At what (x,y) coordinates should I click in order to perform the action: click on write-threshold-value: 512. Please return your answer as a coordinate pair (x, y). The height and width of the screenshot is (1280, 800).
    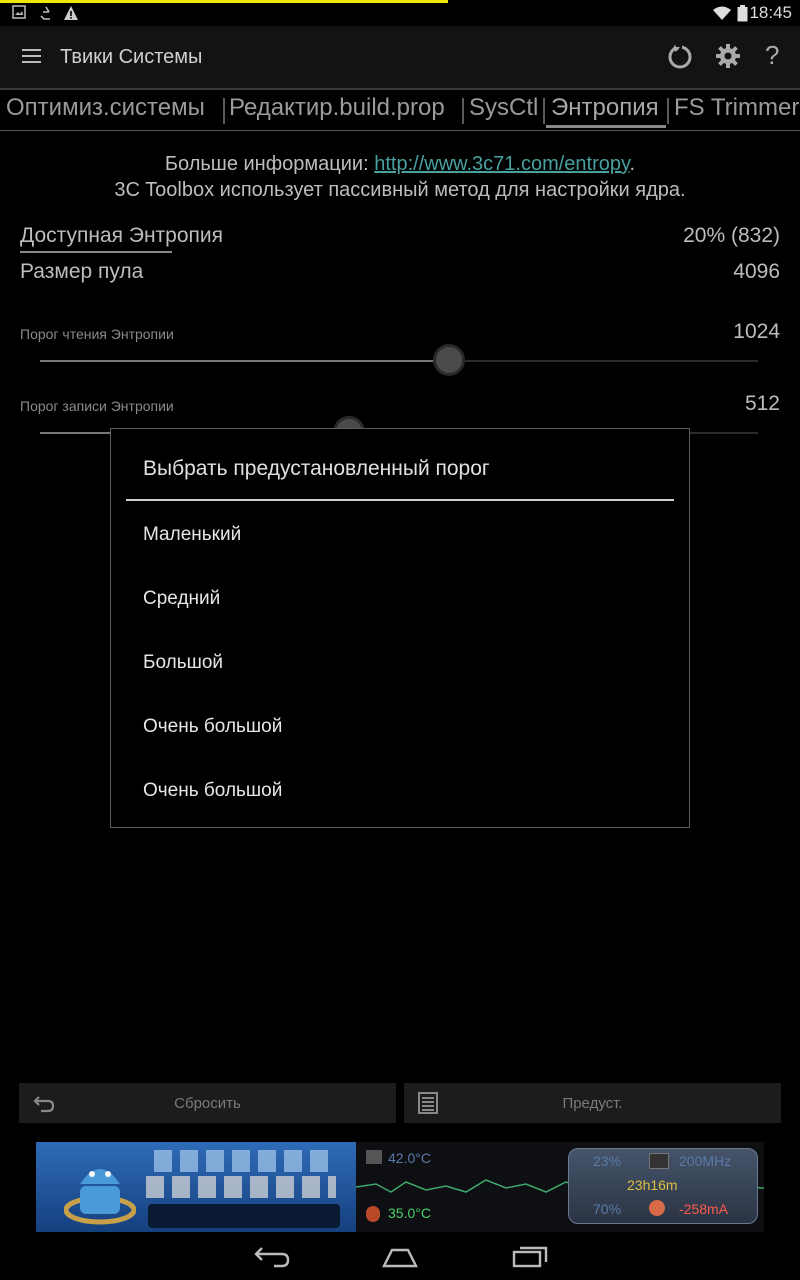
    Looking at the image, I should click on (762, 403).